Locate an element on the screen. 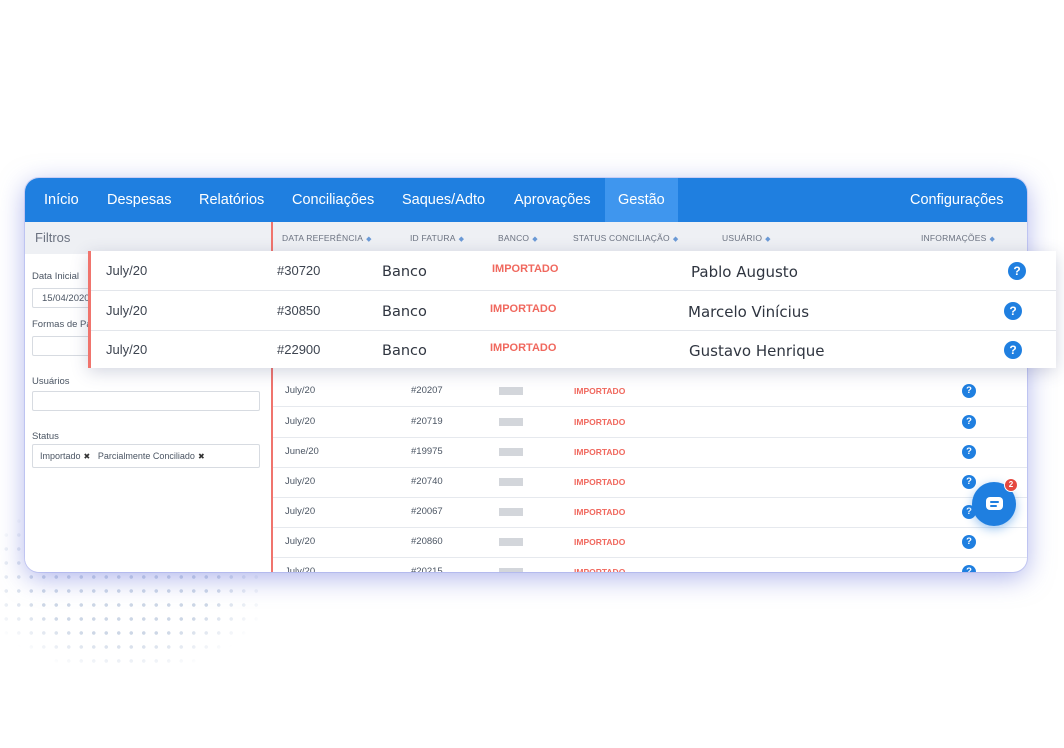 This screenshot has height=748, width=1064. table-row: July/20 #20860 IMPORTADO ? is located at coordinates (650, 542).